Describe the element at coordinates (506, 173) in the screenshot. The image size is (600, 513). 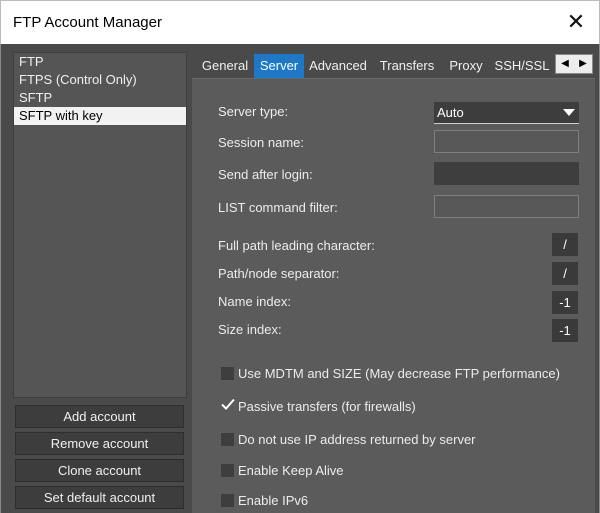
I see `send-after-login-input` at that location.